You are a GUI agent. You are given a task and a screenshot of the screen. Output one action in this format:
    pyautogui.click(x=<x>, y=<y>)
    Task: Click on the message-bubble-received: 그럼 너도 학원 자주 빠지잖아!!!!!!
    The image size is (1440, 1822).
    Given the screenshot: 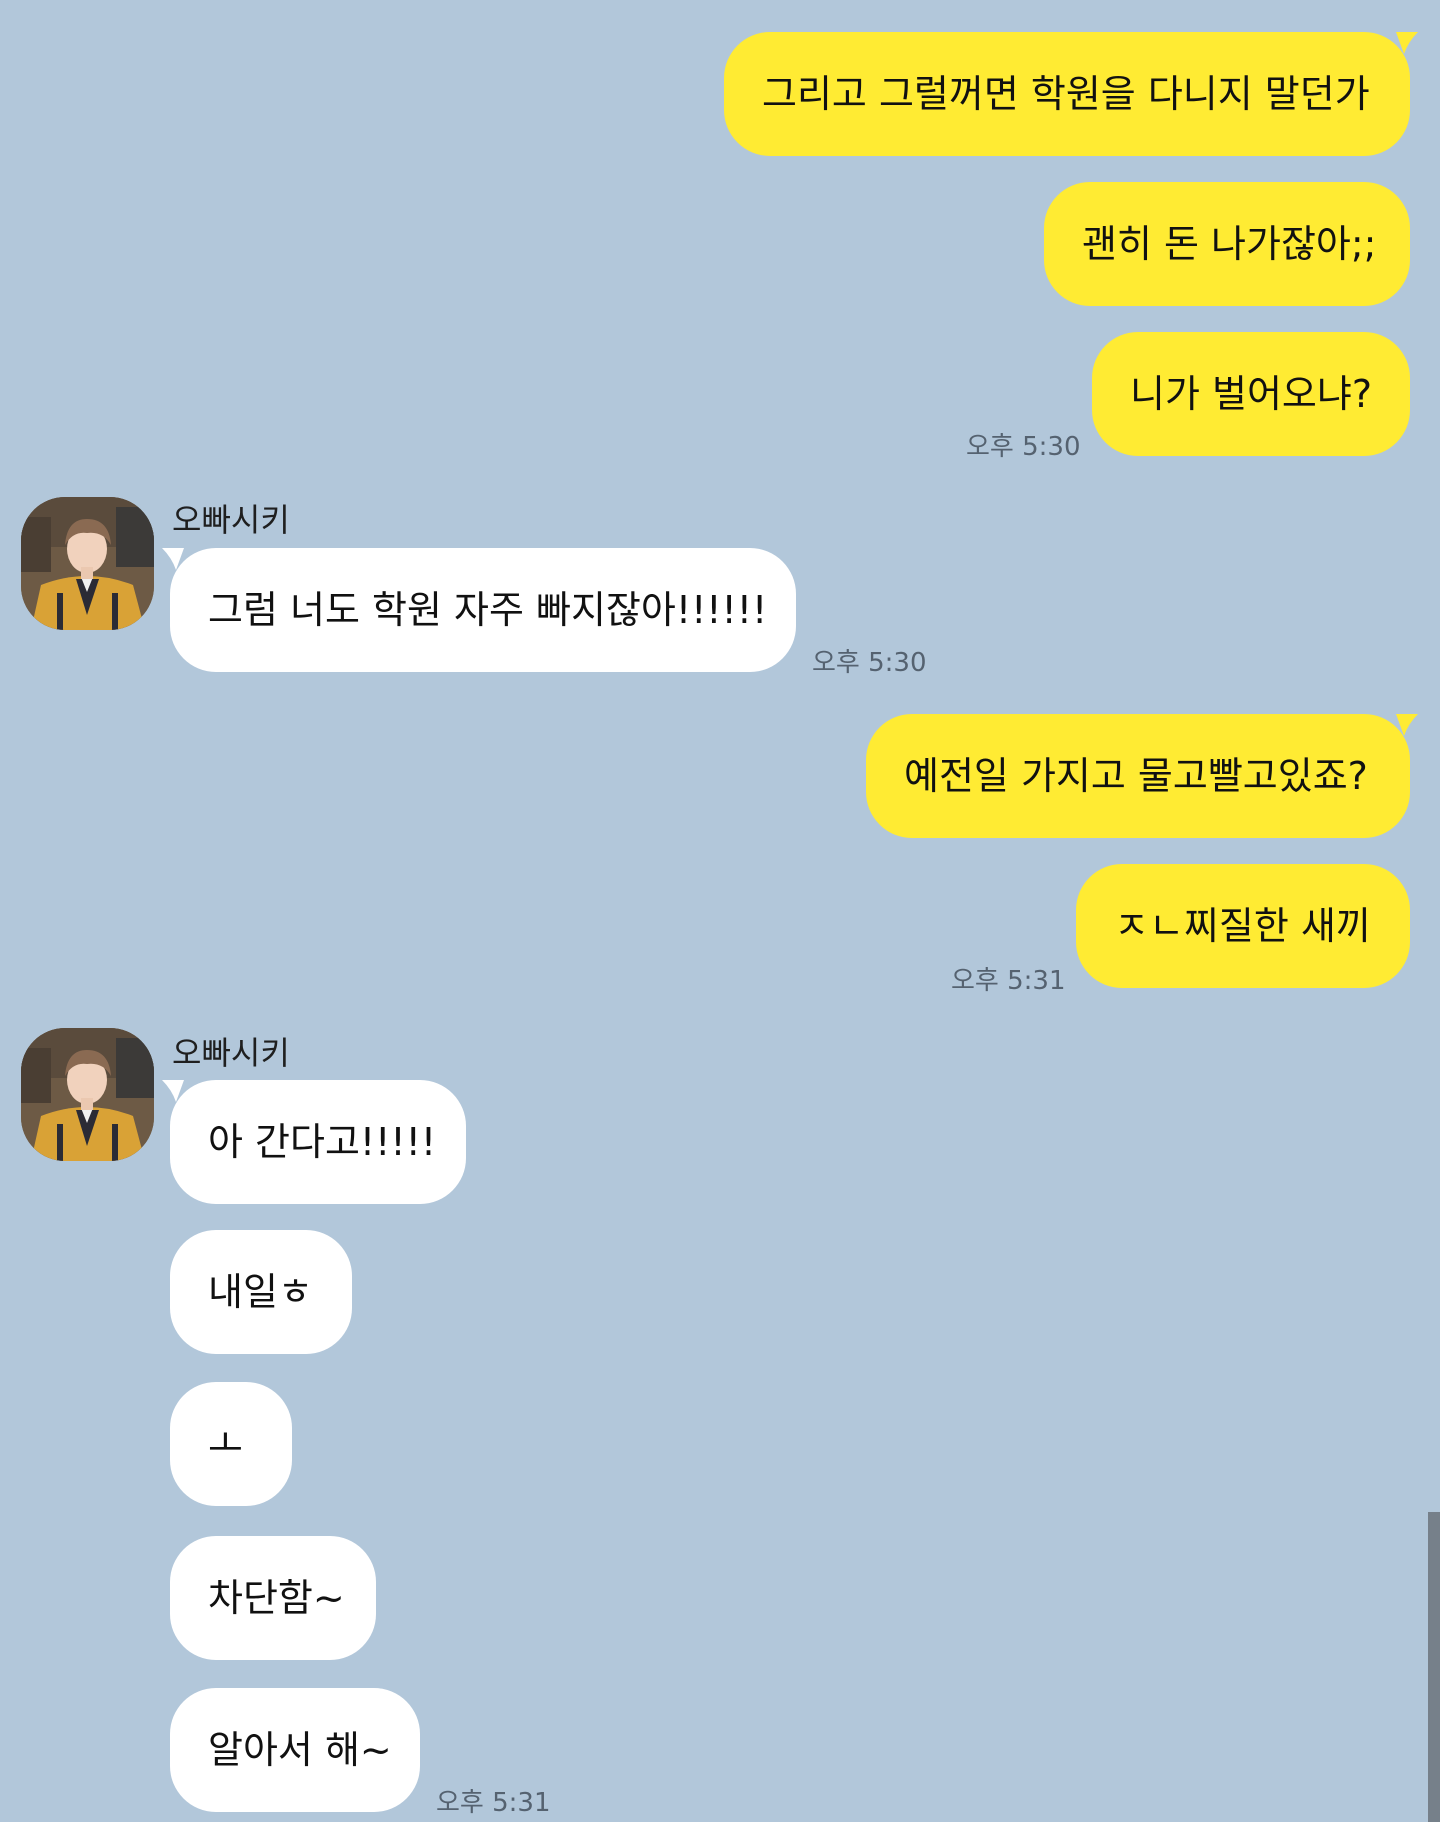 What is the action you would take?
    pyautogui.click(x=483, y=610)
    